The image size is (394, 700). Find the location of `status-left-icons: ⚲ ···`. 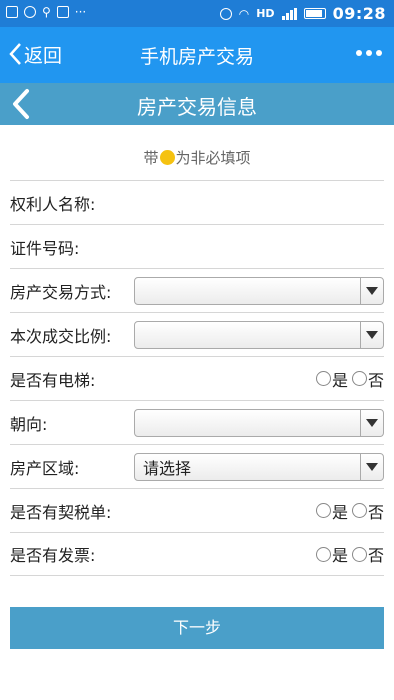

status-left-icons: ⚲ ··· is located at coordinates (46, 12).